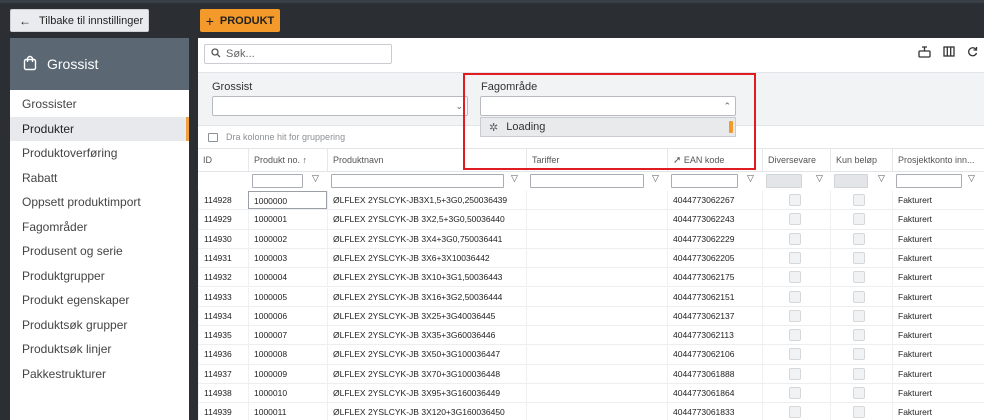 This screenshot has height=420, width=984. Describe the element at coordinates (972, 53) in the screenshot. I see `refresh-icon` at that location.